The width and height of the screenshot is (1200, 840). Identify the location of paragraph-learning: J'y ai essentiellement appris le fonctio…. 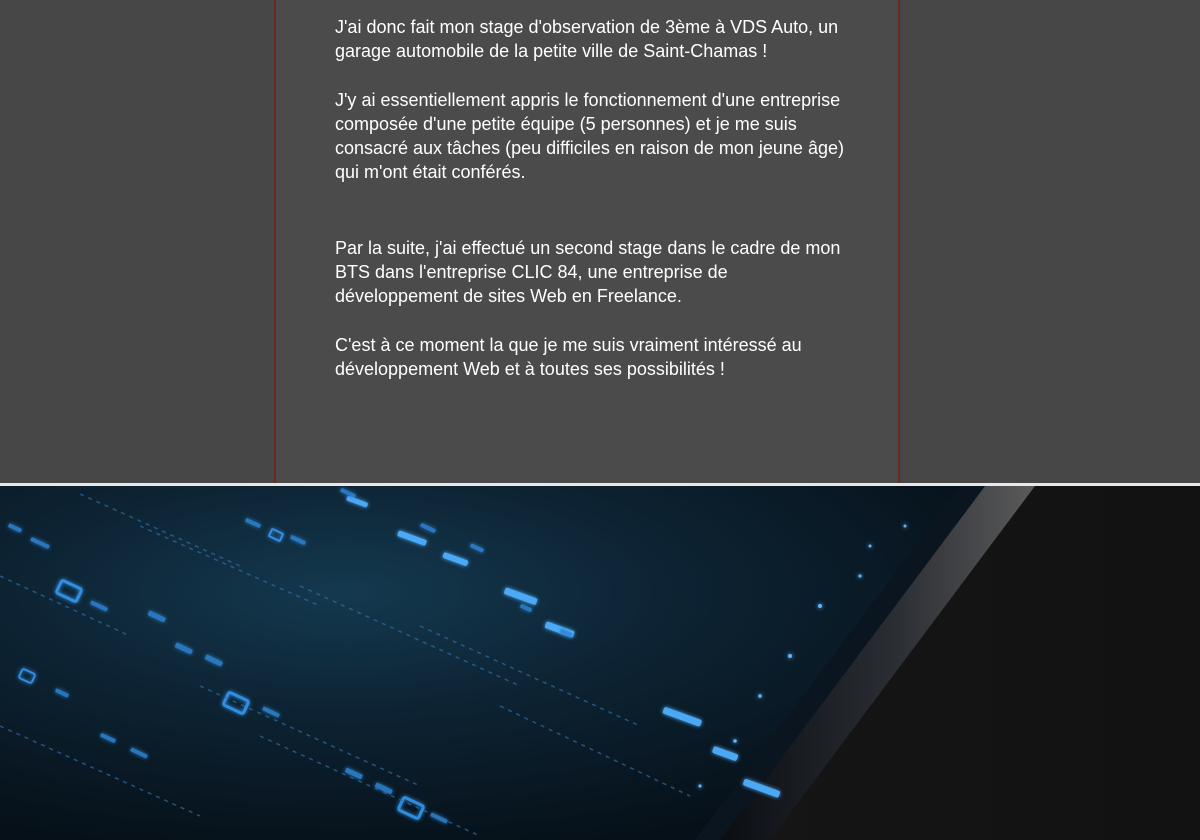
(589, 136).